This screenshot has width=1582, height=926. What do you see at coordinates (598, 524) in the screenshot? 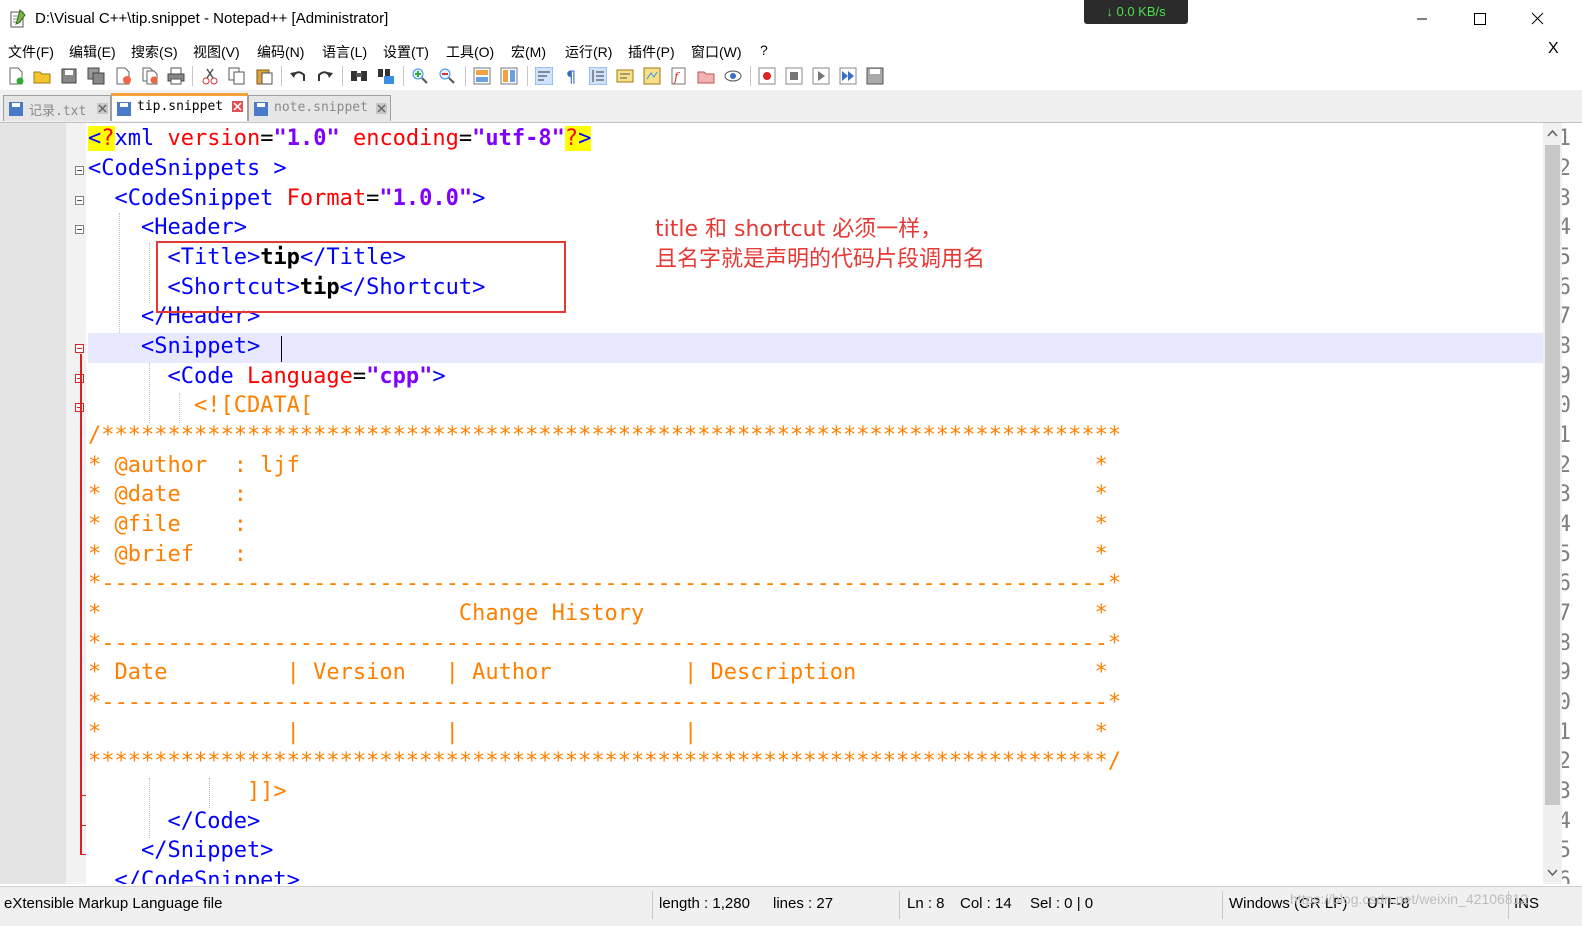
I see `code-line-14: * @file : *` at bounding box center [598, 524].